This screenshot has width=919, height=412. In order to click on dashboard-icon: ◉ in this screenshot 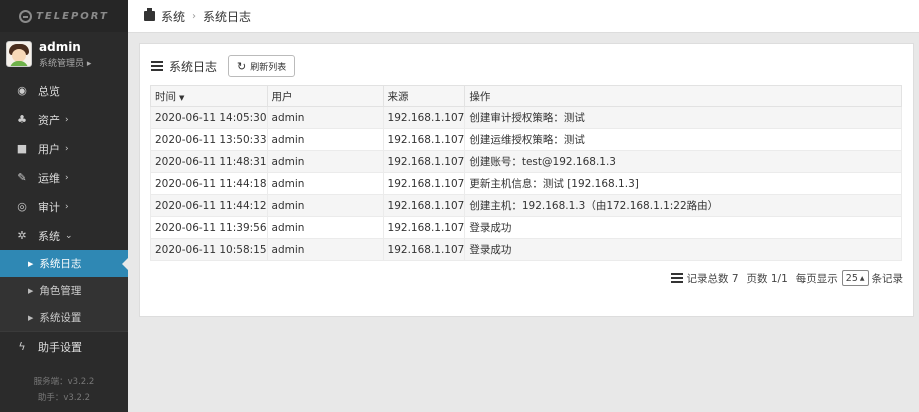, I will do `click(22, 90)`.